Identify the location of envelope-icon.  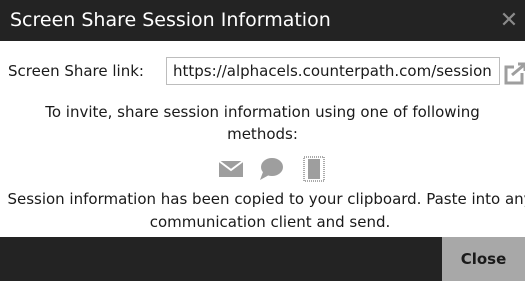
(231, 169).